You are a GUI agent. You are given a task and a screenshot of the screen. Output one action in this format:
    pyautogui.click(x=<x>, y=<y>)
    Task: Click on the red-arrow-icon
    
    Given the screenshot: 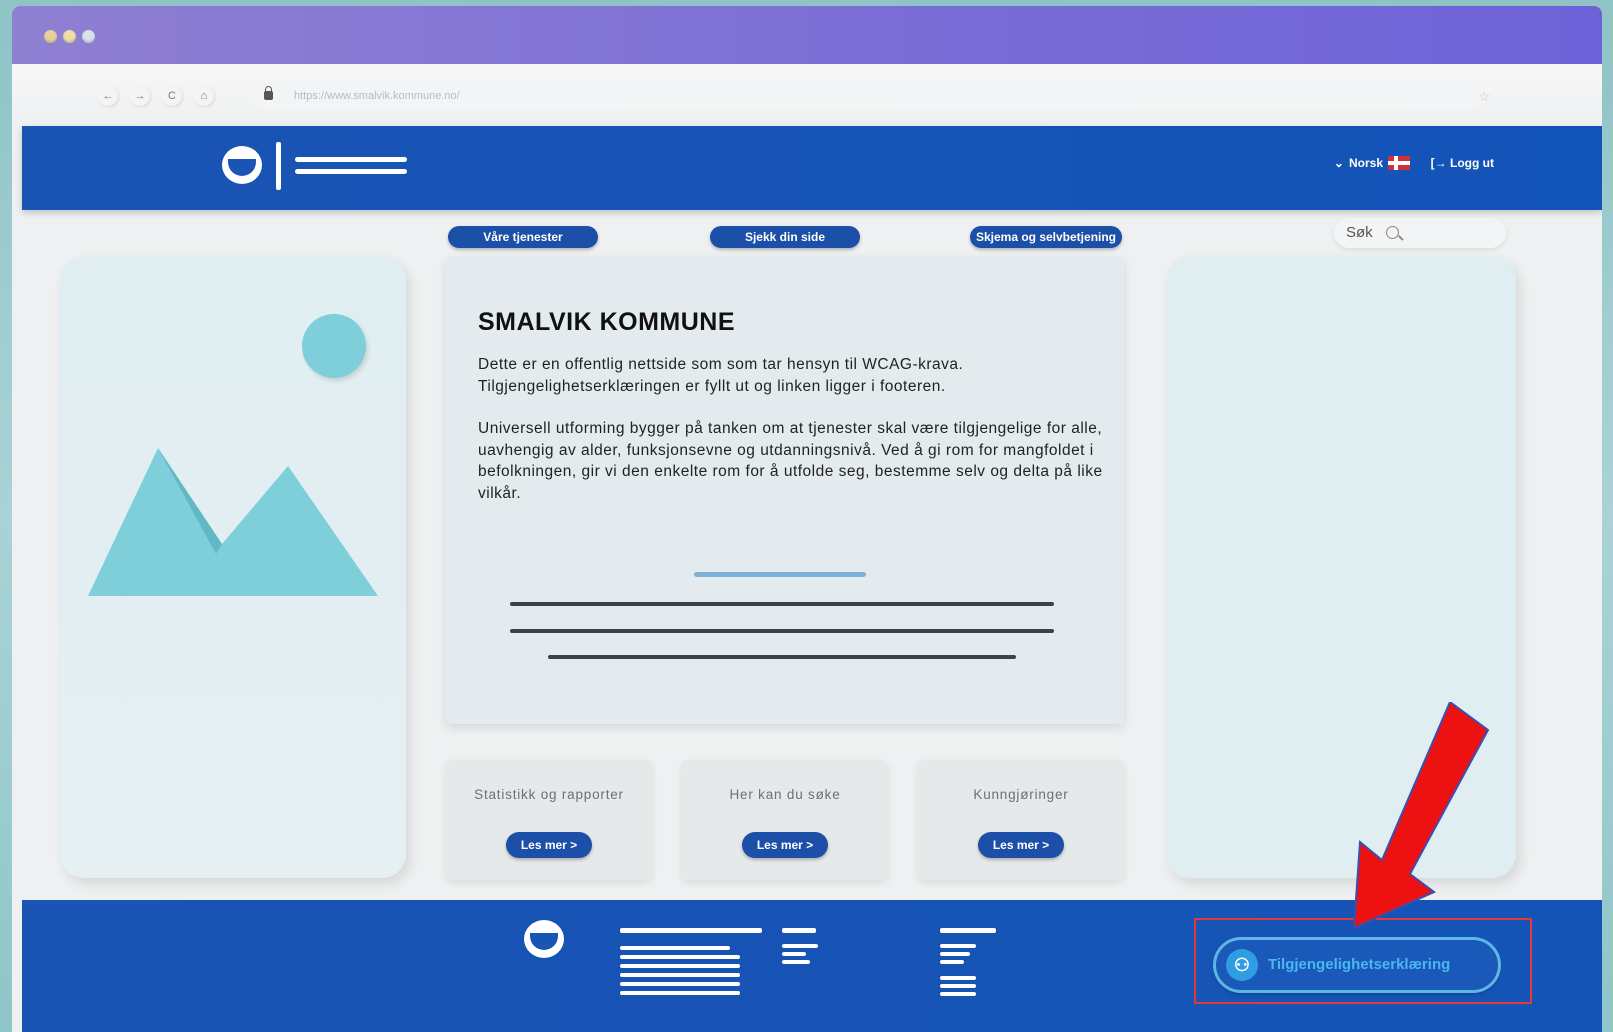 What is the action you would take?
    pyautogui.click(x=1421, y=816)
    